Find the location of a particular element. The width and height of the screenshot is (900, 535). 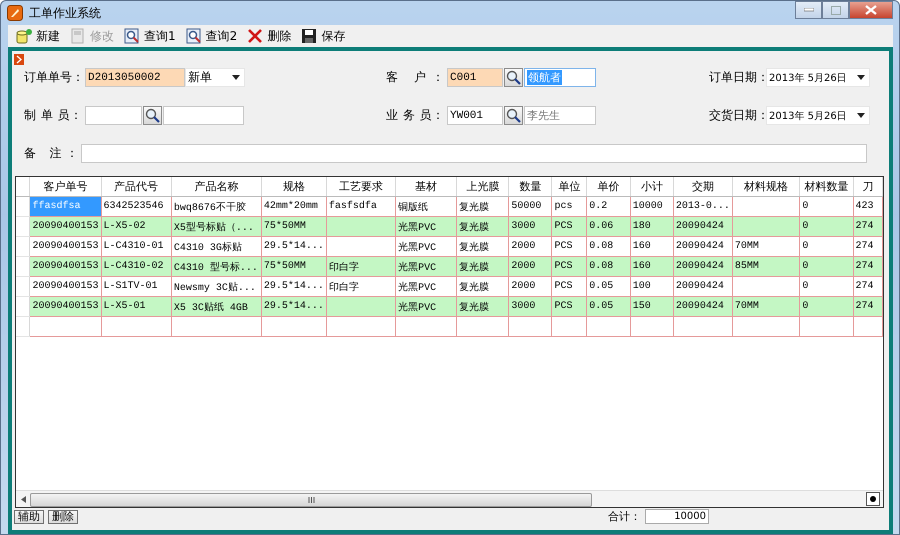

column-header: 工艺要求 is located at coordinates (361, 186).